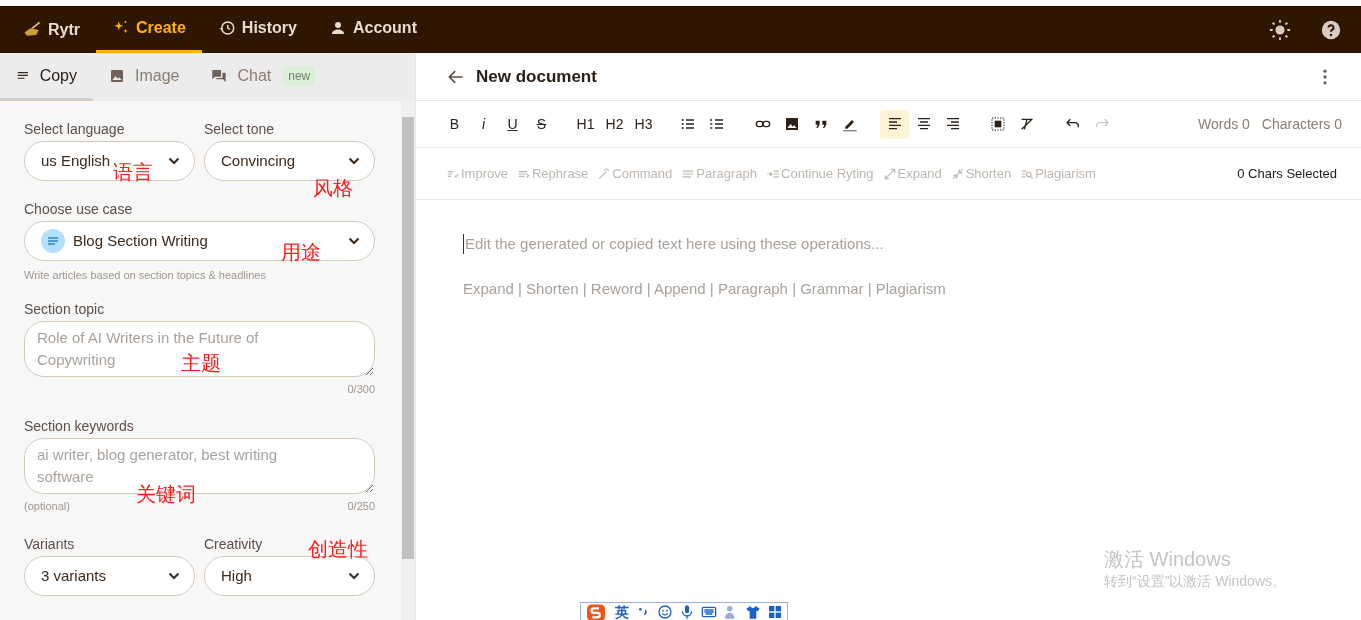 This screenshot has height=620, width=1361. I want to click on activation-title: 激活 Windows, so click(1167, 559).